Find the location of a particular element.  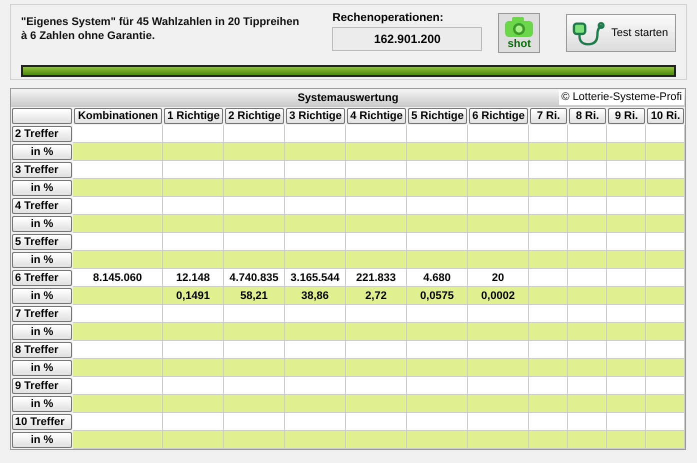

column-header: 2 Richtige is located at coordinates (254, 116).